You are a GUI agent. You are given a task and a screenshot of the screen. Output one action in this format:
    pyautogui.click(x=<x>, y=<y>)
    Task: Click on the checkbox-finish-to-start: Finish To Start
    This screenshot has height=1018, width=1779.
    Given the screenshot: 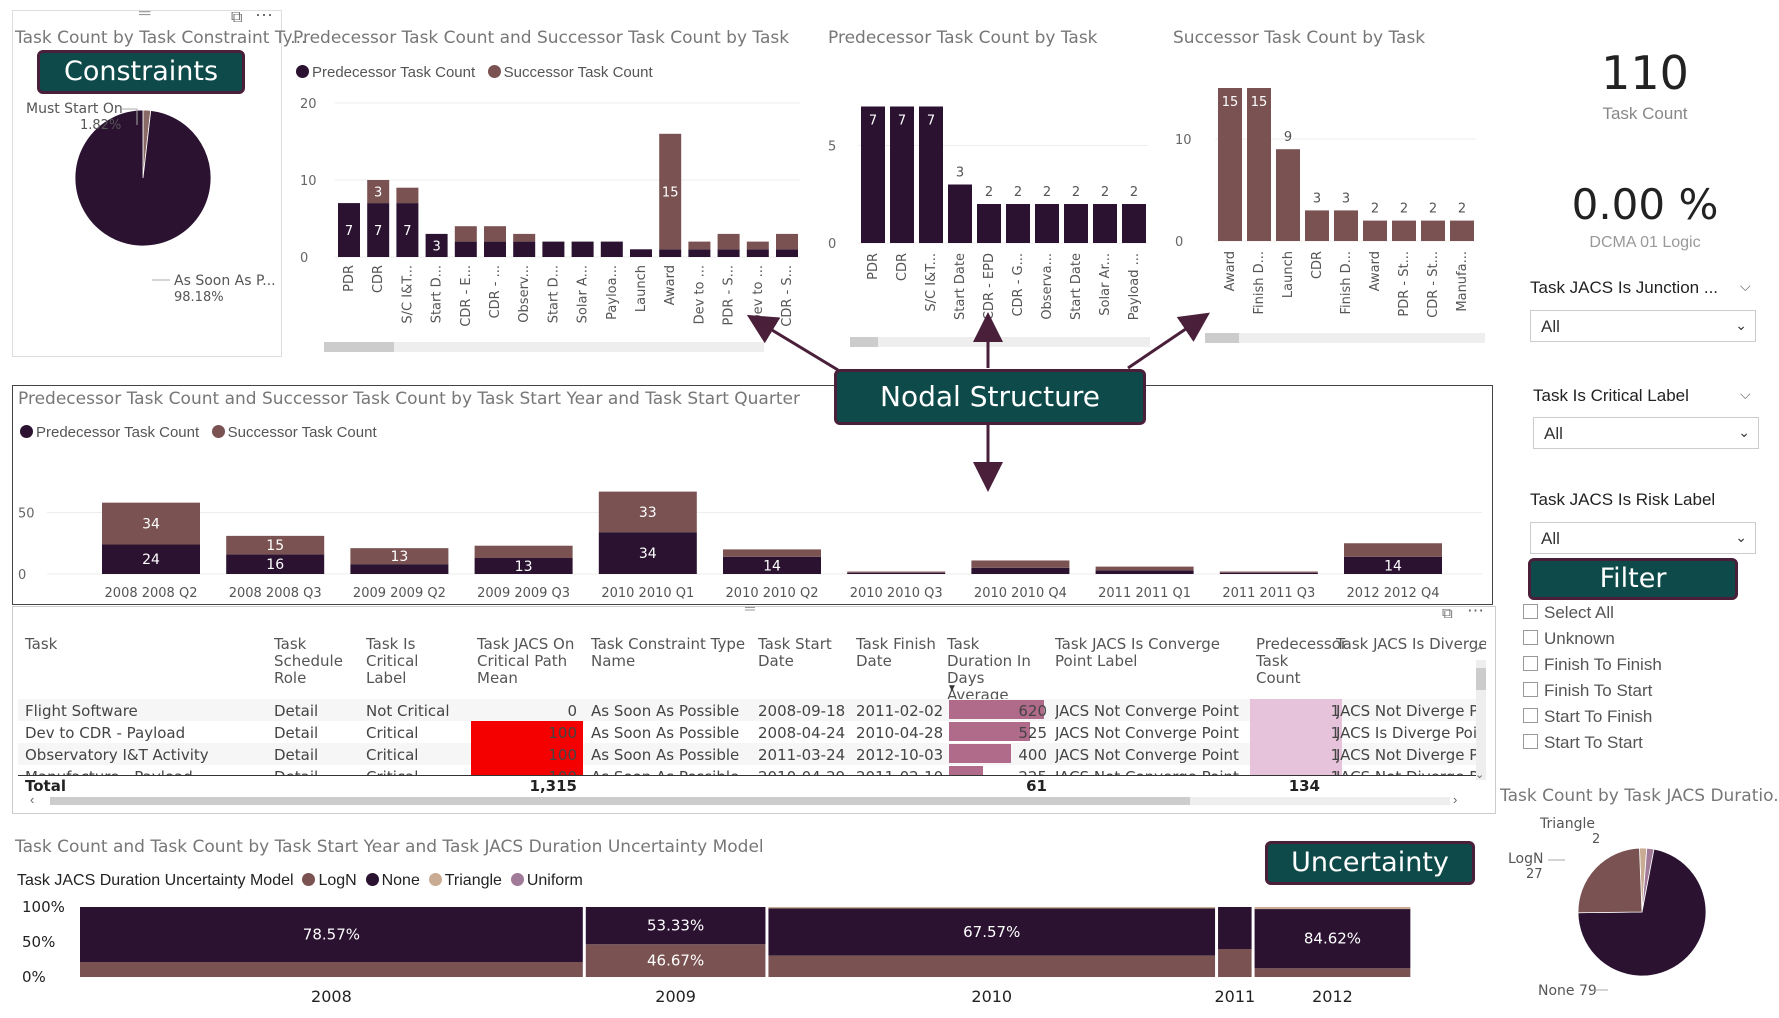 What is the action you would take?
    pyautogui.click(x=1587, y=691)
    